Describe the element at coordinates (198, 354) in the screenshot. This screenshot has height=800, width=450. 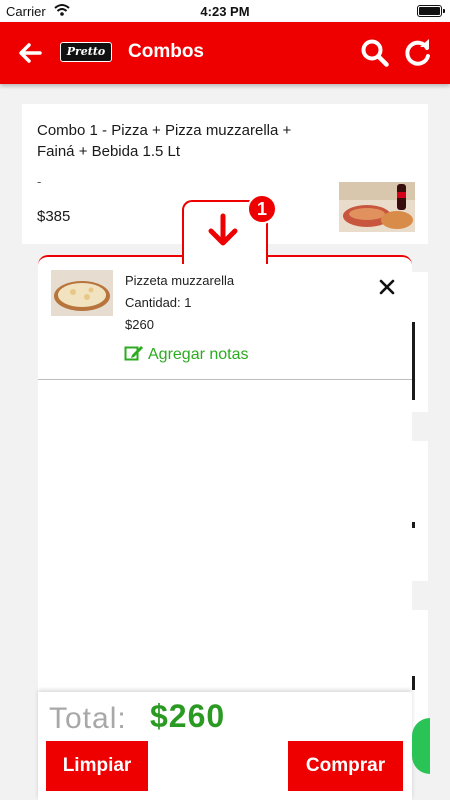
I see `add-notes-label: Agregar notas` at that location.